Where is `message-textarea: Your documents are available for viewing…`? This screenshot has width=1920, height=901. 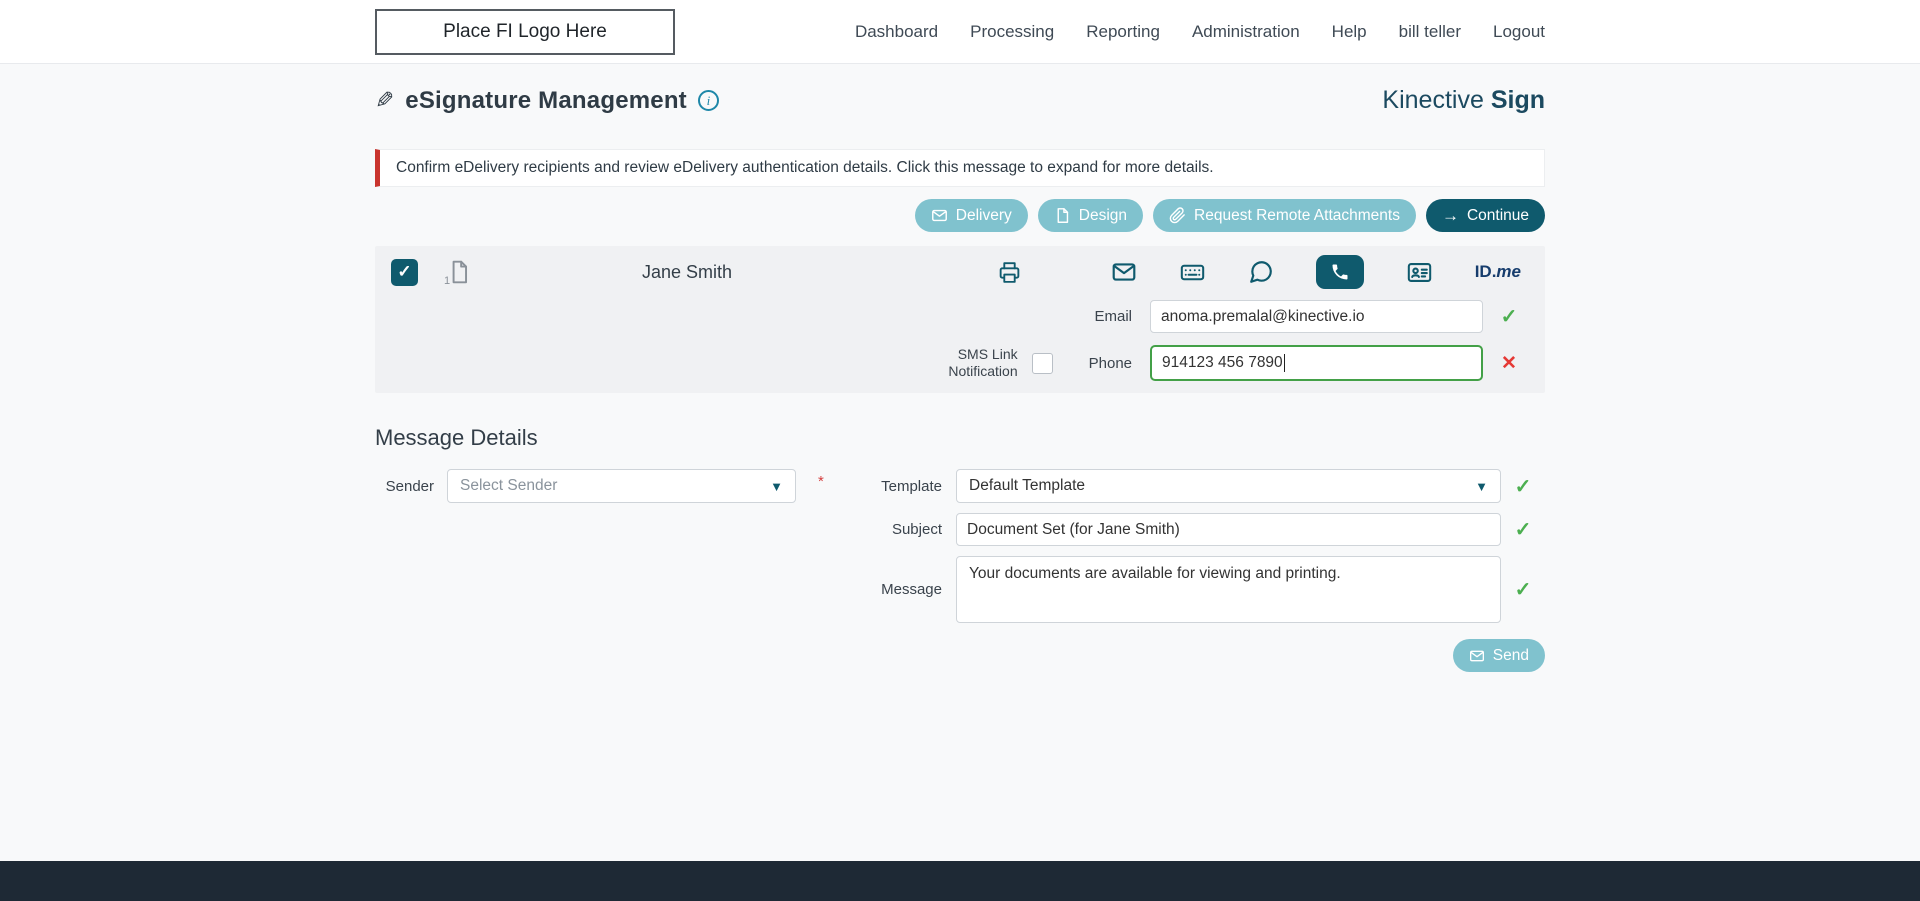 message-textarea: Your documents are available for viewing… is located at coordinates (1228, 589).